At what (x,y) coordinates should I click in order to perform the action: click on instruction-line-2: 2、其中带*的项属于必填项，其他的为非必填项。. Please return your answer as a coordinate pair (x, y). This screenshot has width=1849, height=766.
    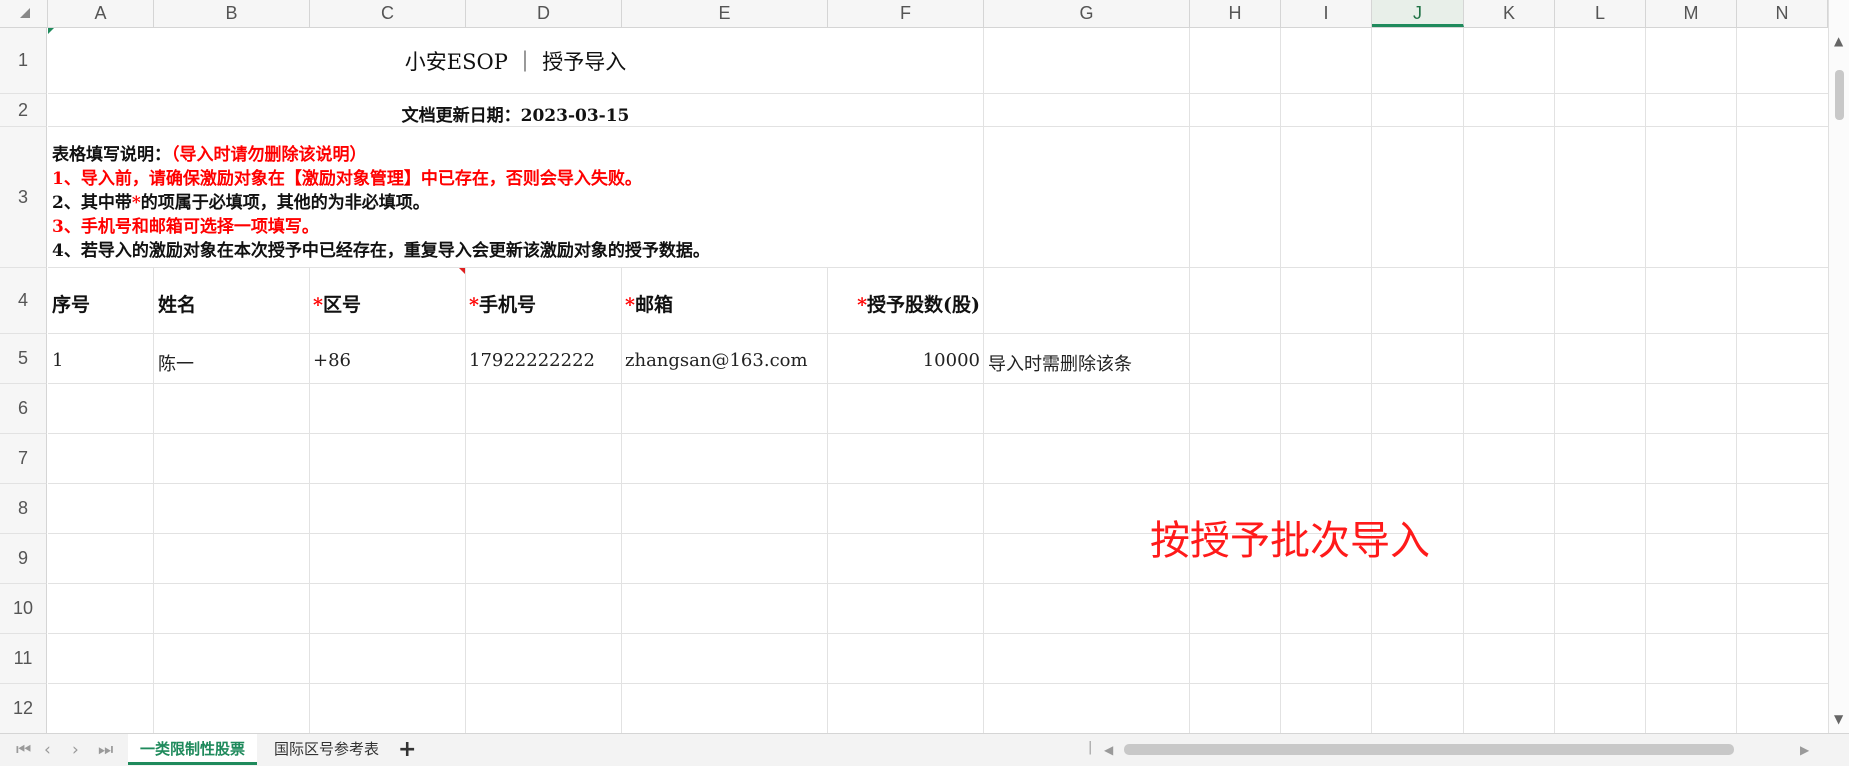
    Looking at the image, I should click on (241, 200).